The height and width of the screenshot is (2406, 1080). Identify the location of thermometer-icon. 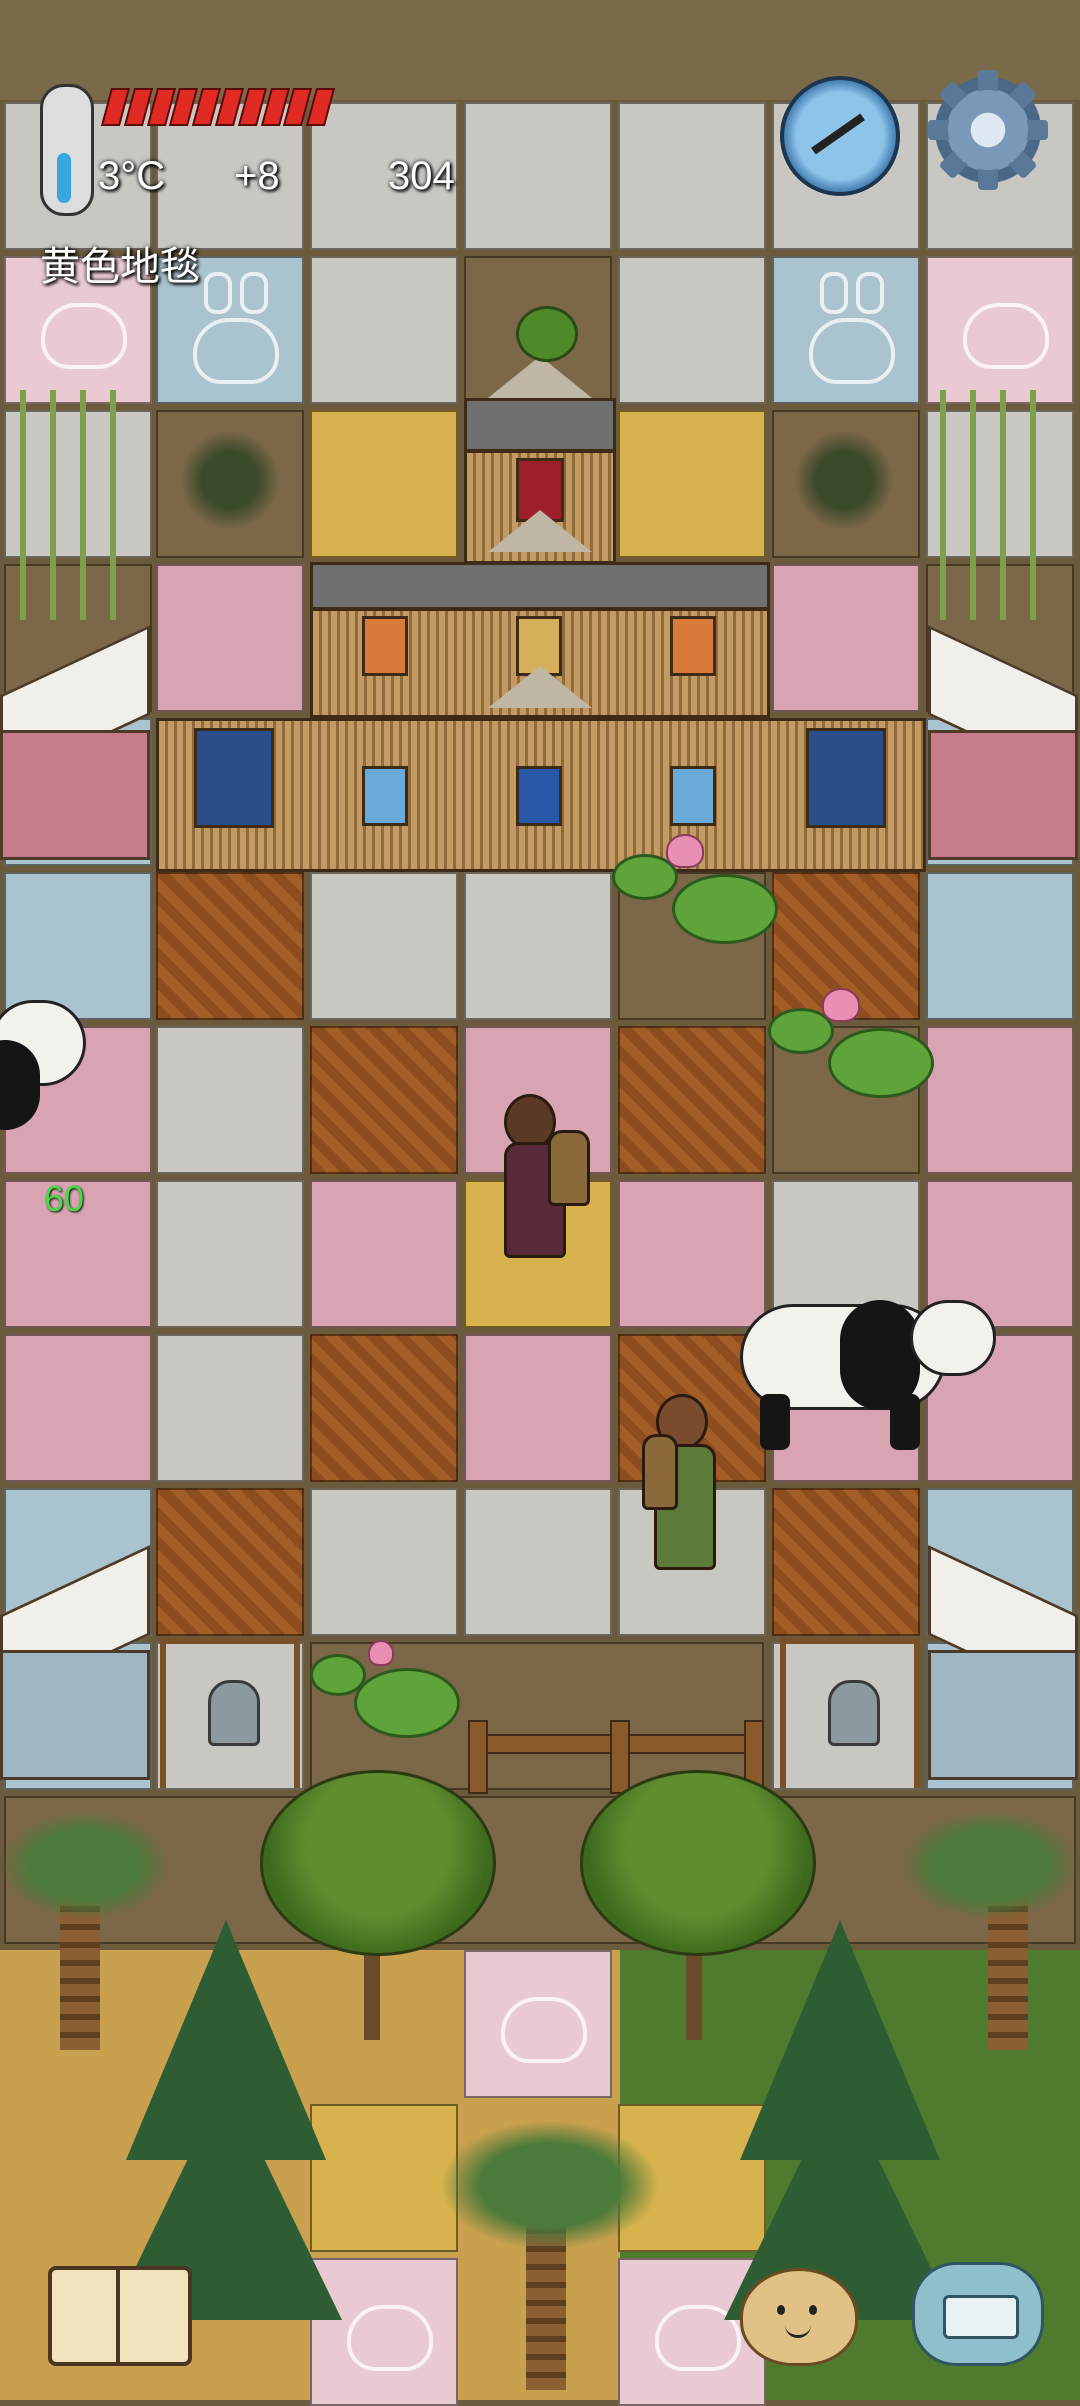
(67, 150).